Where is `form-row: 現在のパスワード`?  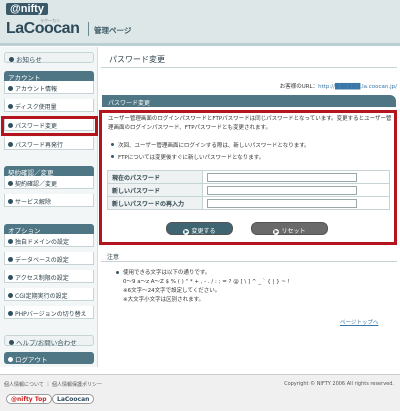
form-row: 現在のパスワード is located at coordinates (248, 177).